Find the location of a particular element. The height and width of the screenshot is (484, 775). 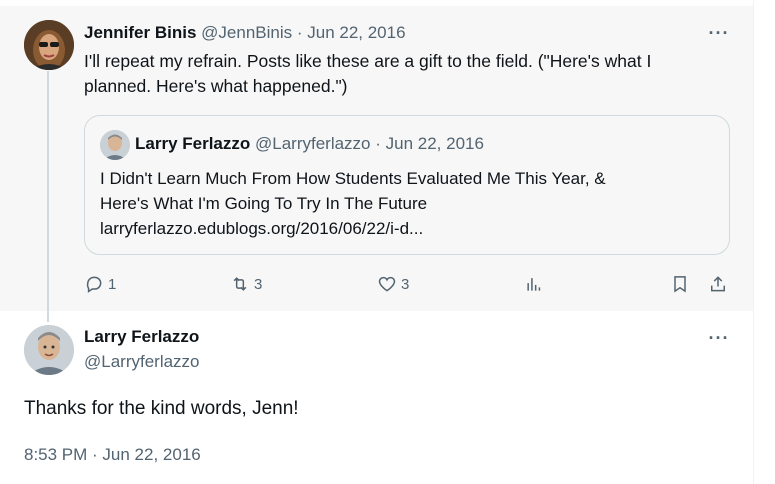

parent-tweet-header: Jennifer Binis @JennBinis · Jun 22, 2016 is located at coordinates (245, 33).